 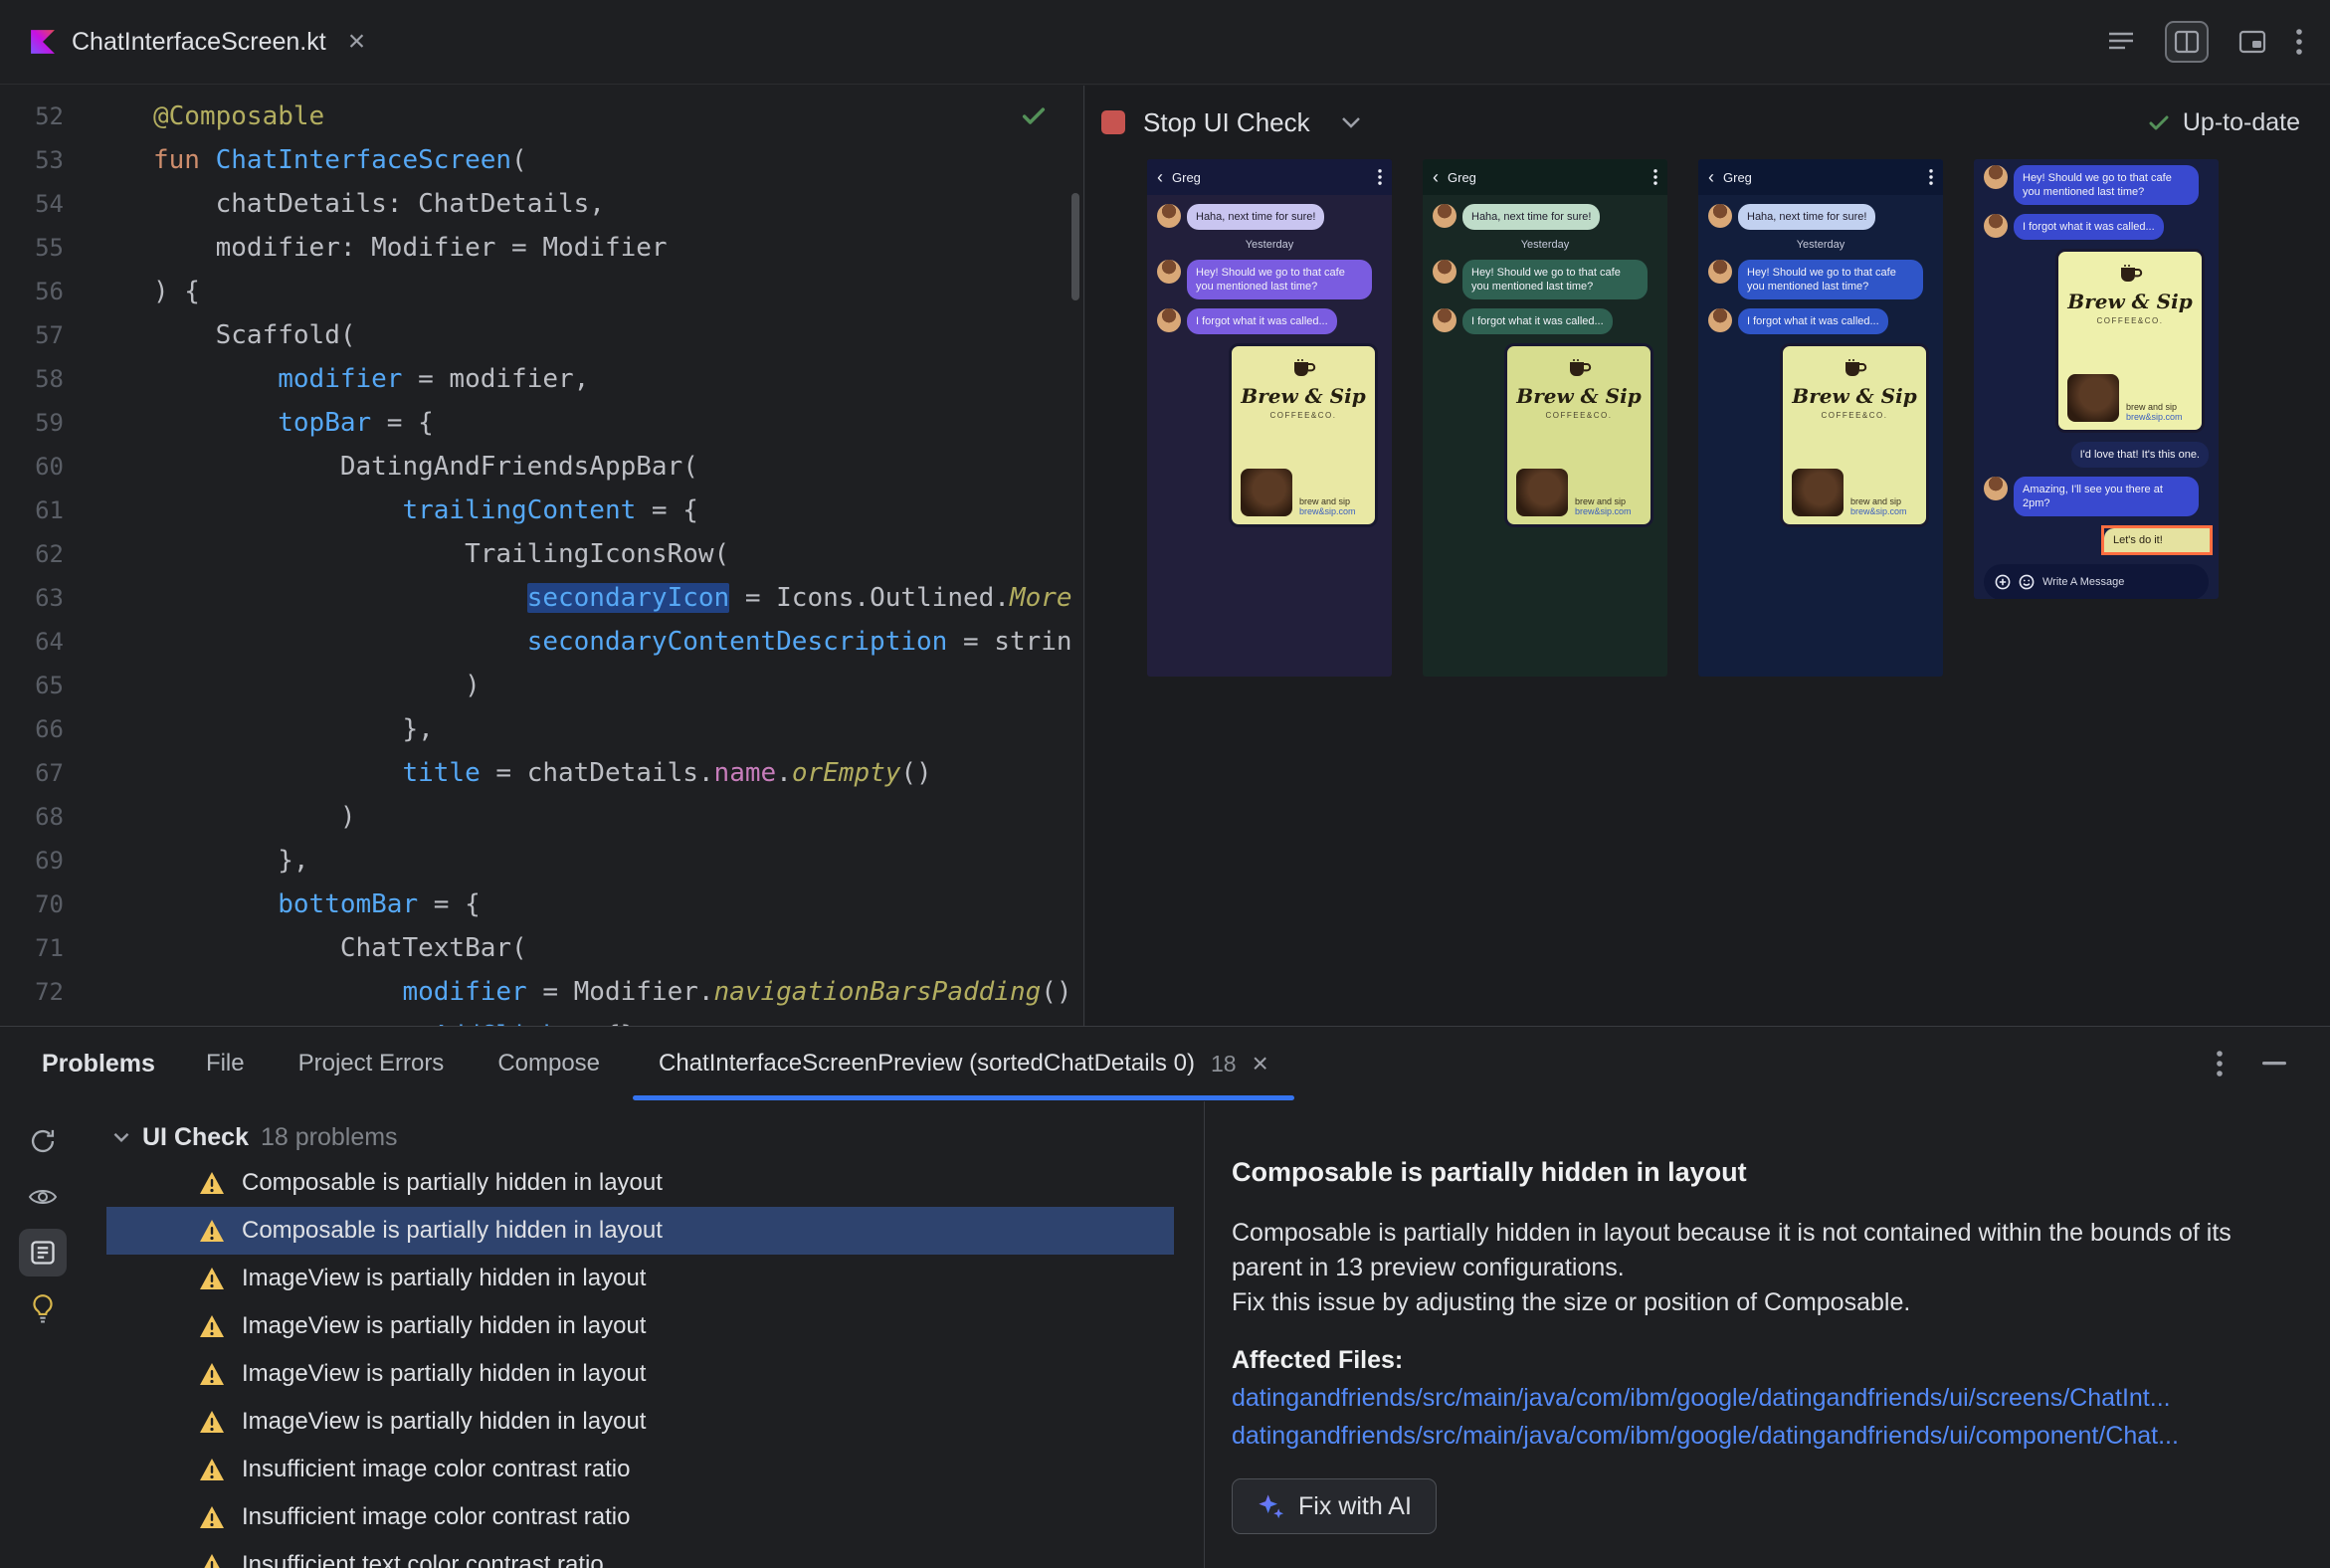 I want to click on code-line: 64 secondaryContentDescription = strin, so click(x=541, y=642).